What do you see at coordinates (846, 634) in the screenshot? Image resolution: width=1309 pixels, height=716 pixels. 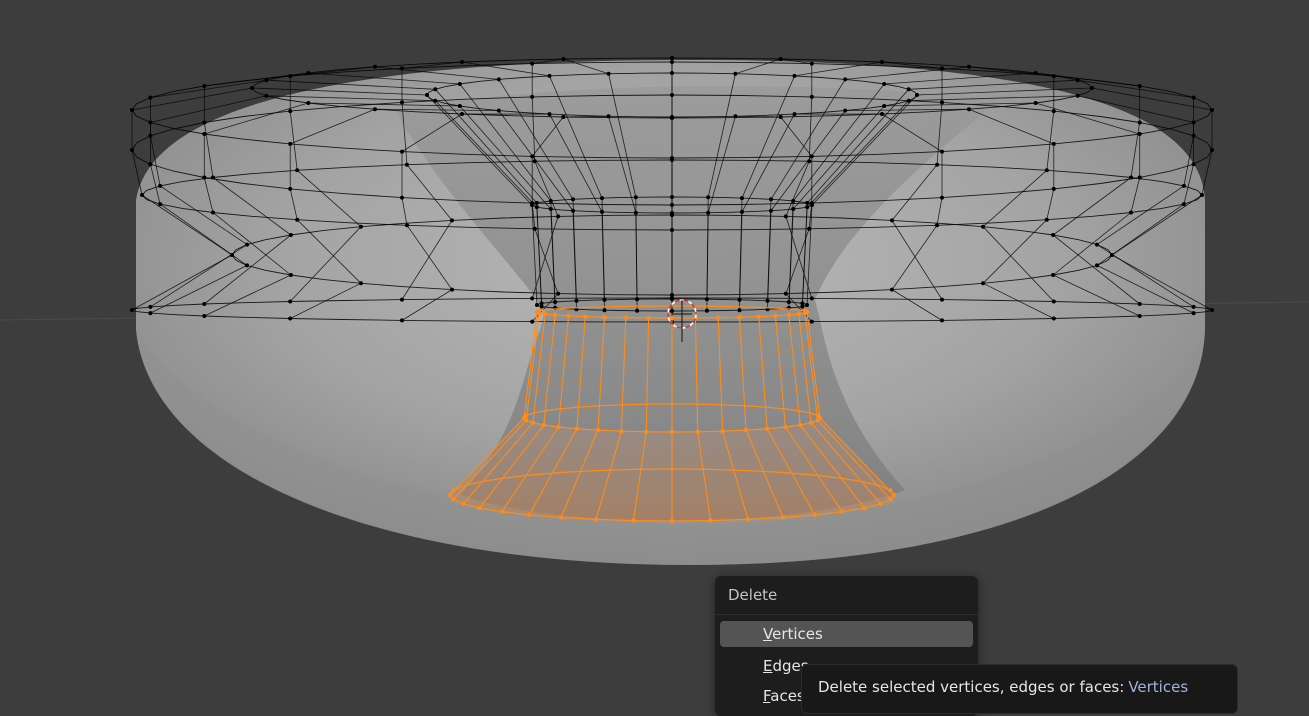 I see `menu-item-vertices: Vertices` at bounding box center [846, 634].